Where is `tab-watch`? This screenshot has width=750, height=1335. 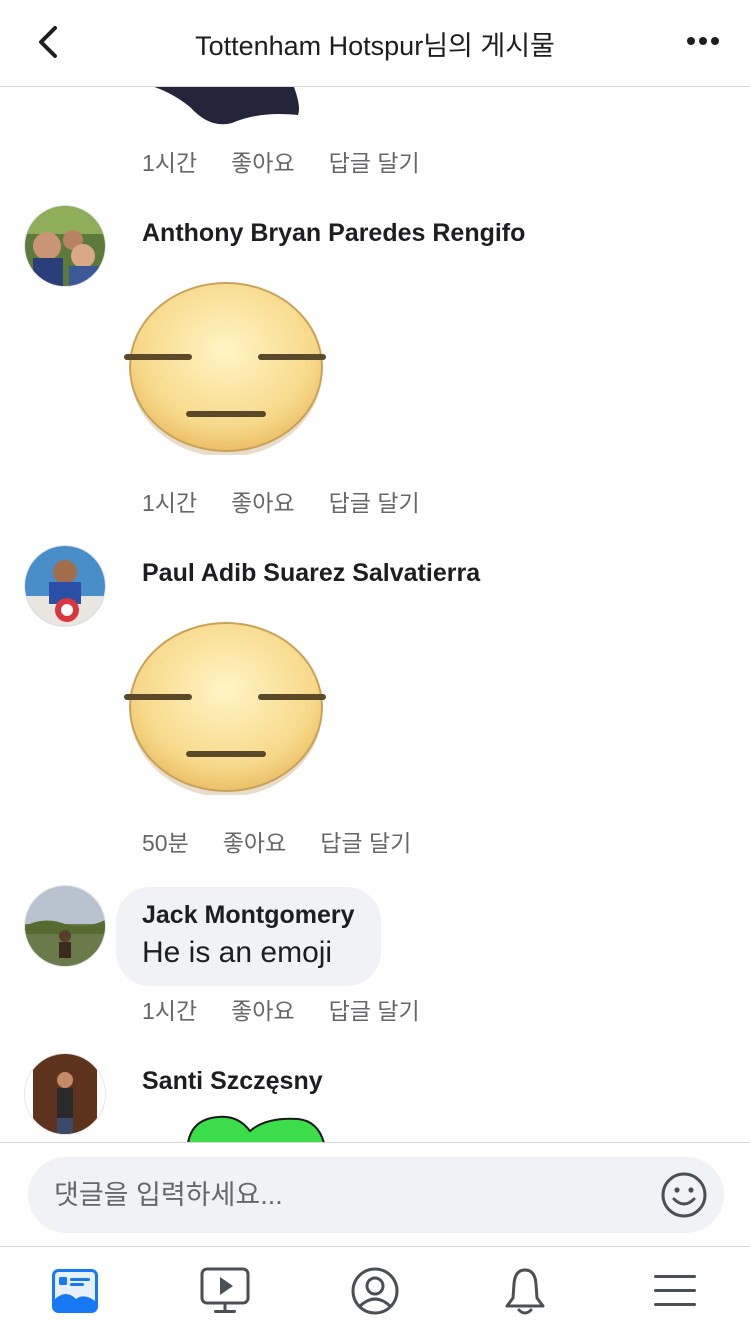 tab-watch is located at coordinates (225, 1291).